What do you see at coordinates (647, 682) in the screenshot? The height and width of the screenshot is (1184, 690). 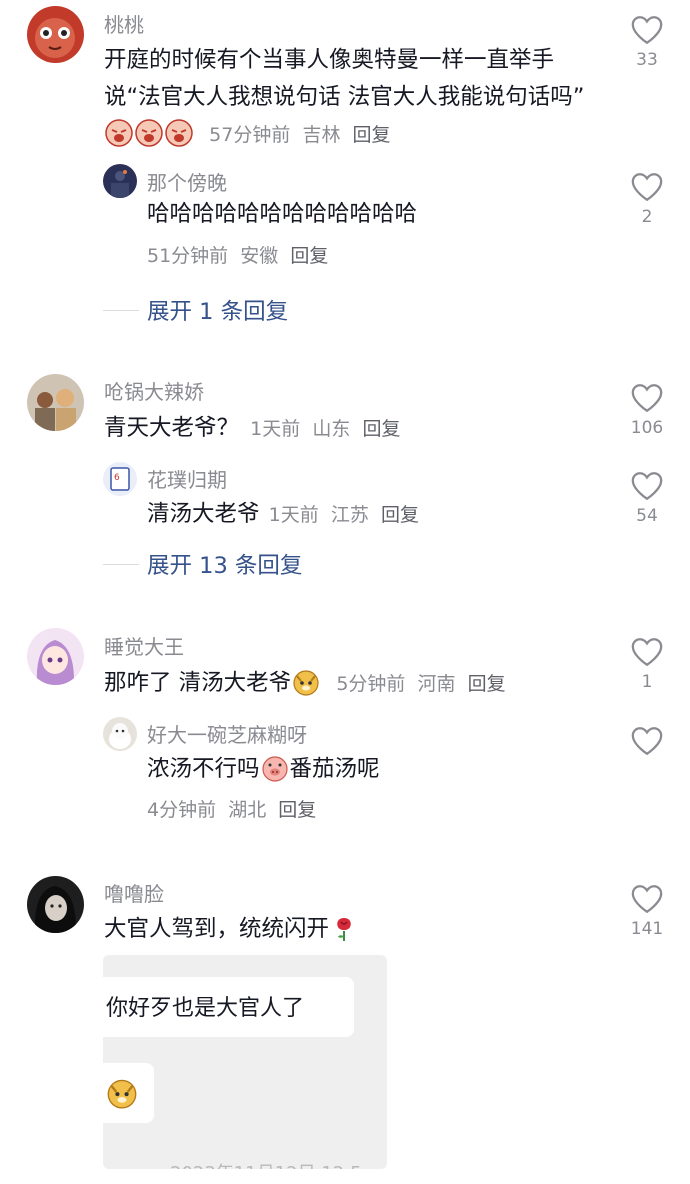 I see `like-count: 1` at bounding box center [647, 682].